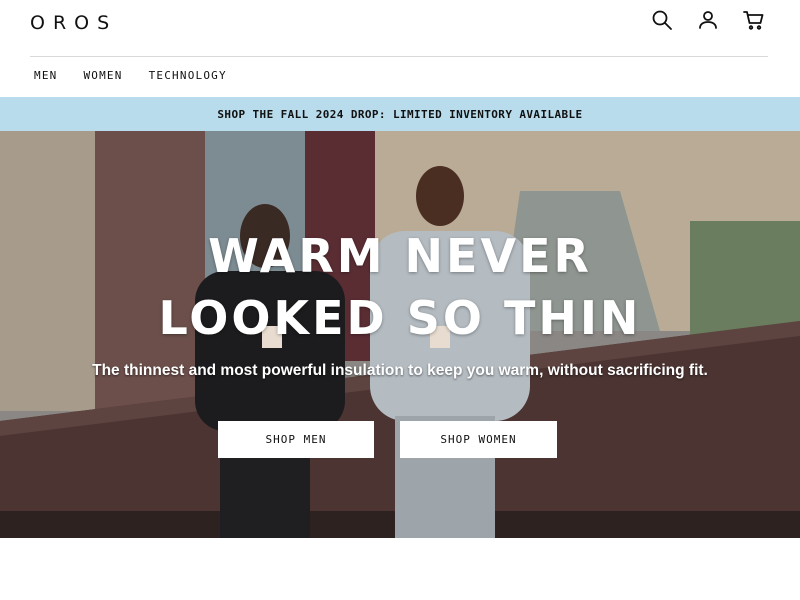 Image resolution: width=800 pixels, height=600 pixels. Describe the element at coordinates (130, 75) in the screenshot. I see `main-nav: MEN WOMEN TECHNOLOGY` at that location.